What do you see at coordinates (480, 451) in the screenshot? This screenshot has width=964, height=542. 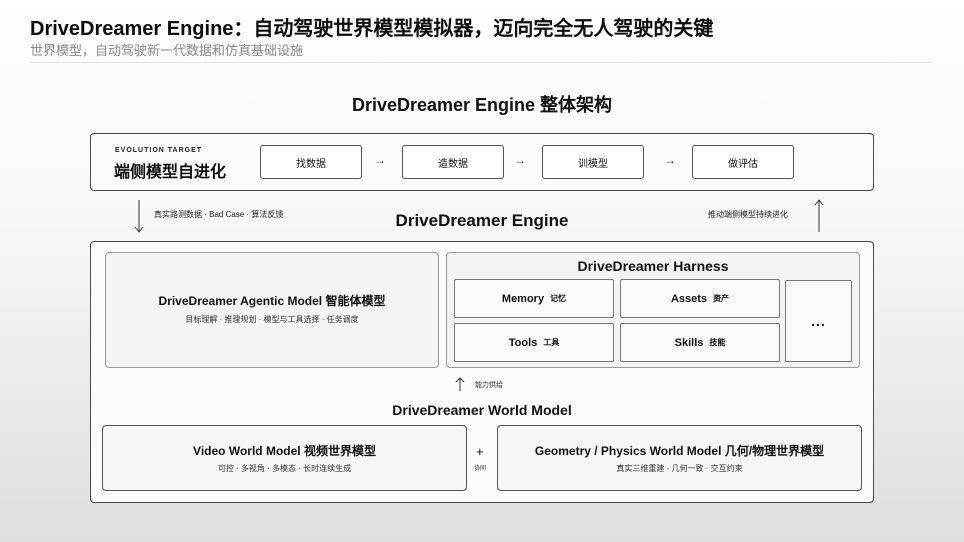 I see `plus-icon: +` at bounding box center [480, 451].